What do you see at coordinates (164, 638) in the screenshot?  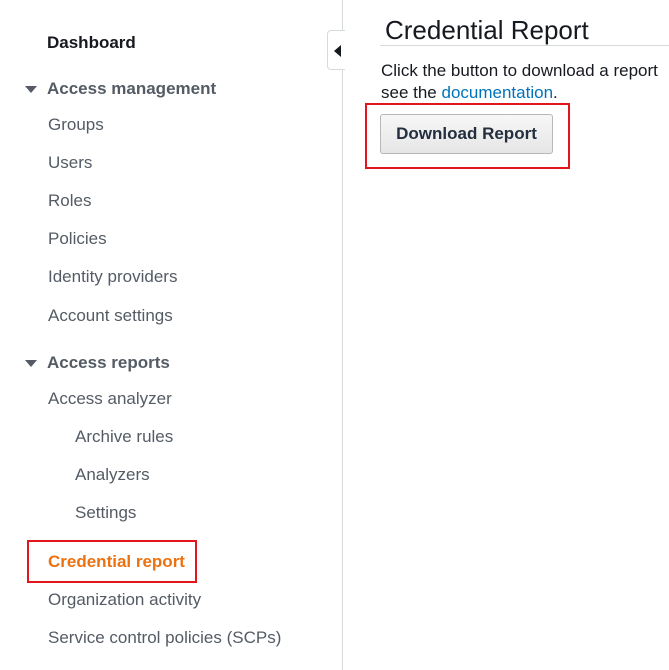 I see `sidebar-item-scps: Service control policies (SCPs)` at bounding box center [164, 638].